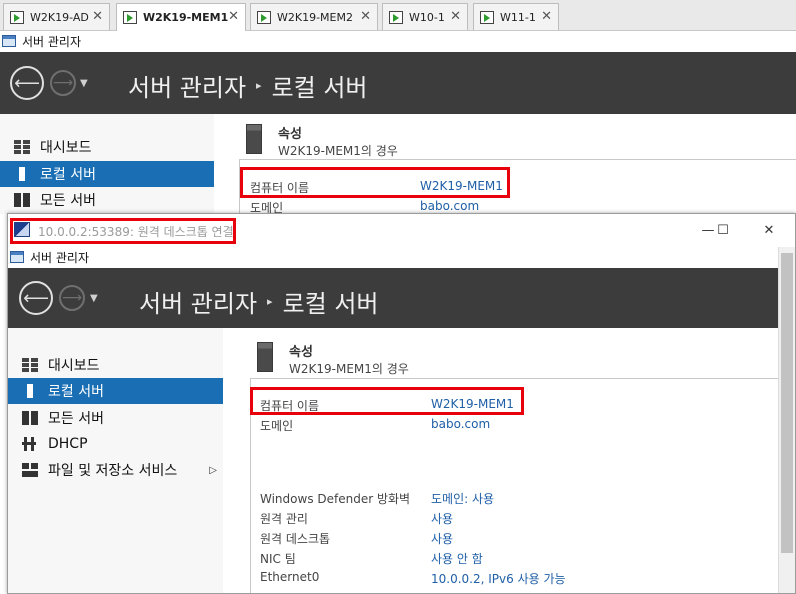 This screenshot has height=594, width=796. Describe the element at coordinates (442, 518) in the screenshot. I see `remote-management-link: 사용` at that location.